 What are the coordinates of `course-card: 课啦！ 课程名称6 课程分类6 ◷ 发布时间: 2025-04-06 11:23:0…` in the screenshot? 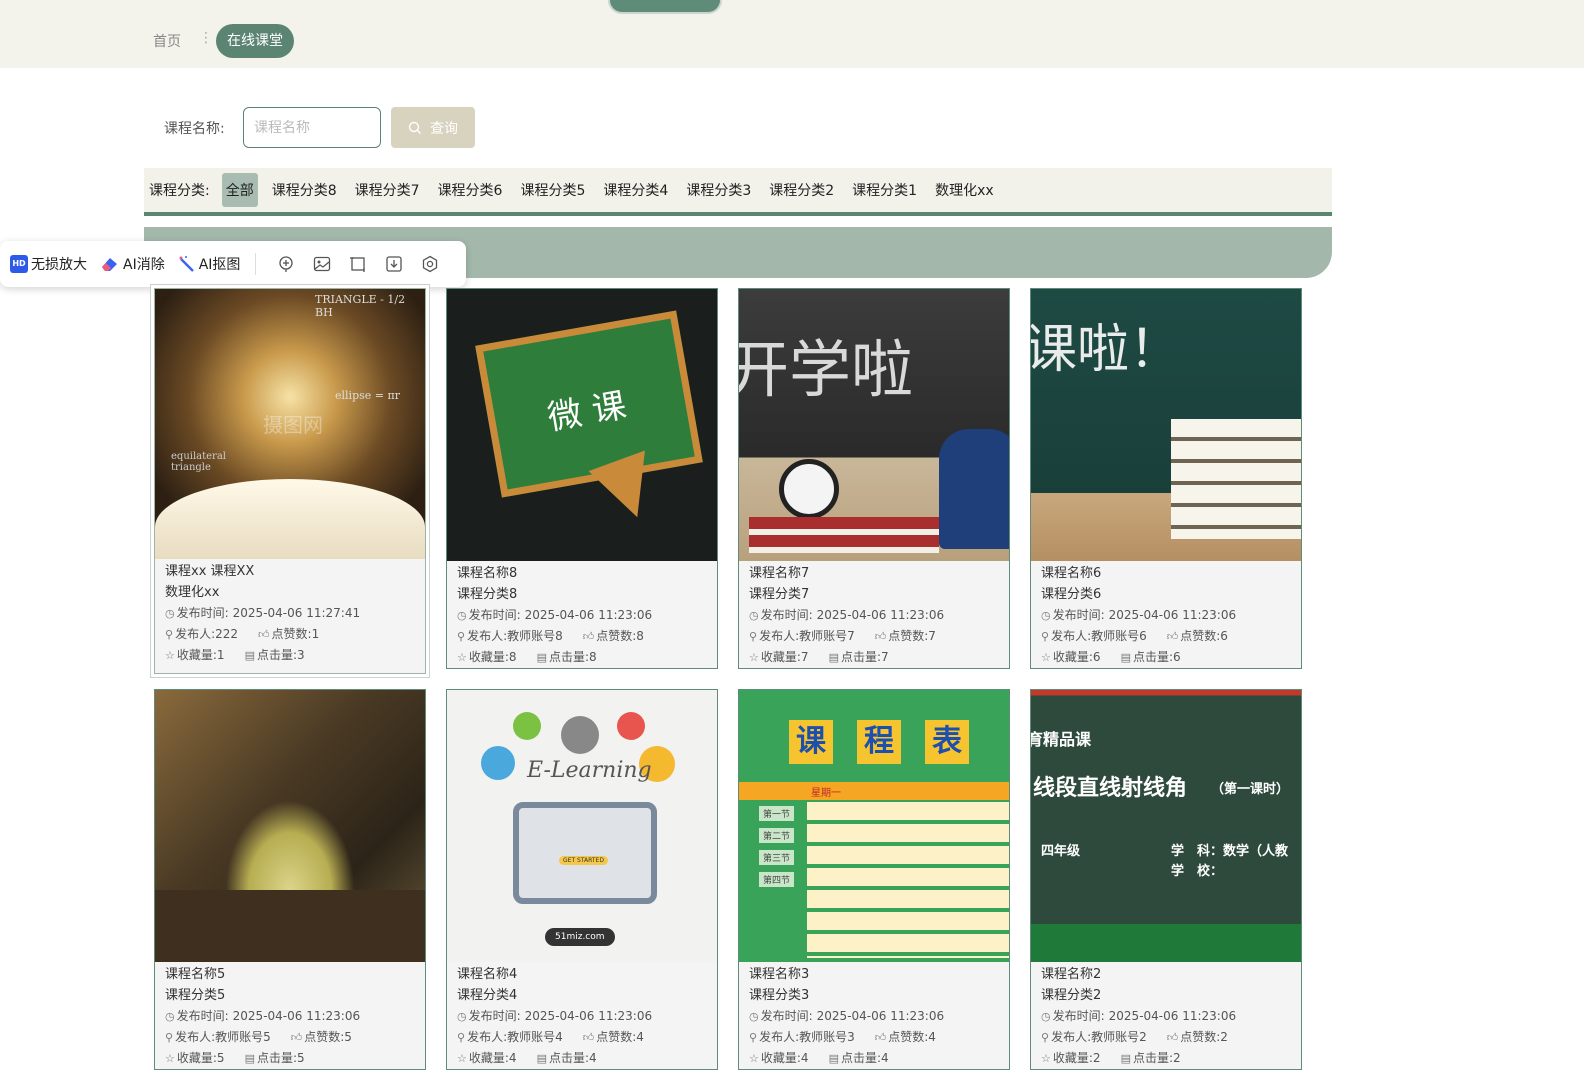 It's located at (1166, 478).